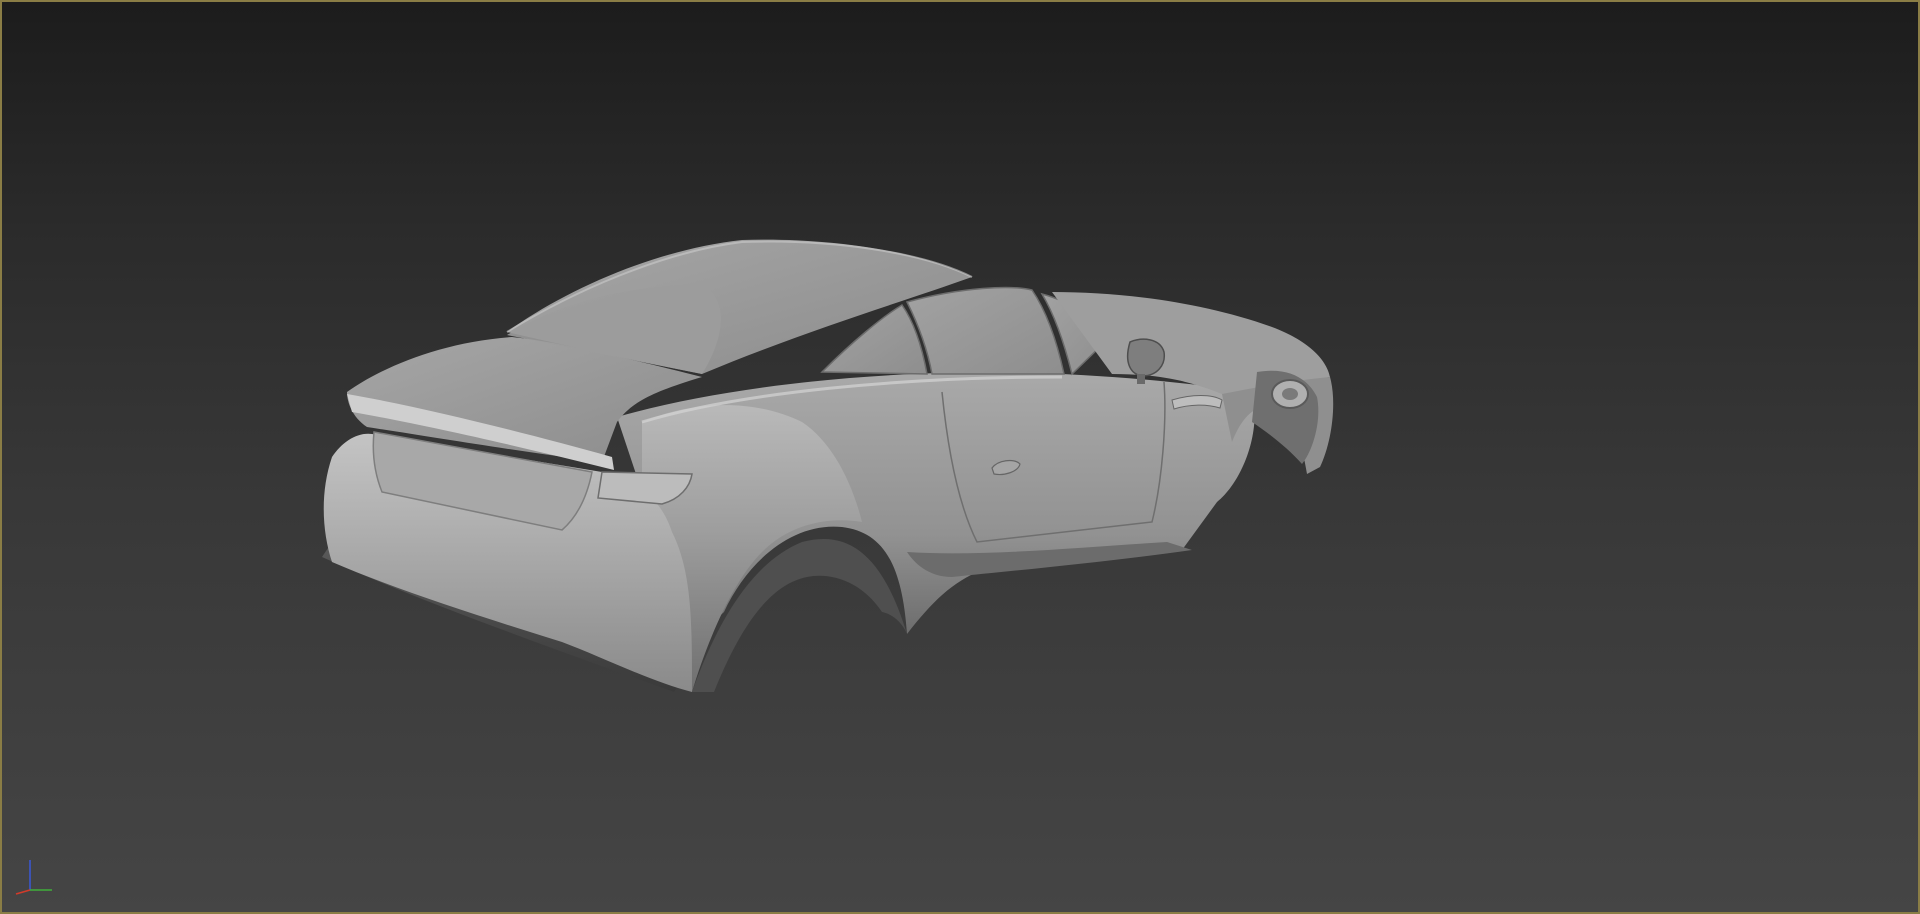  Describe the element at coordinates (23, 892) in the screenshot. I see `x-axis-line` at that location.